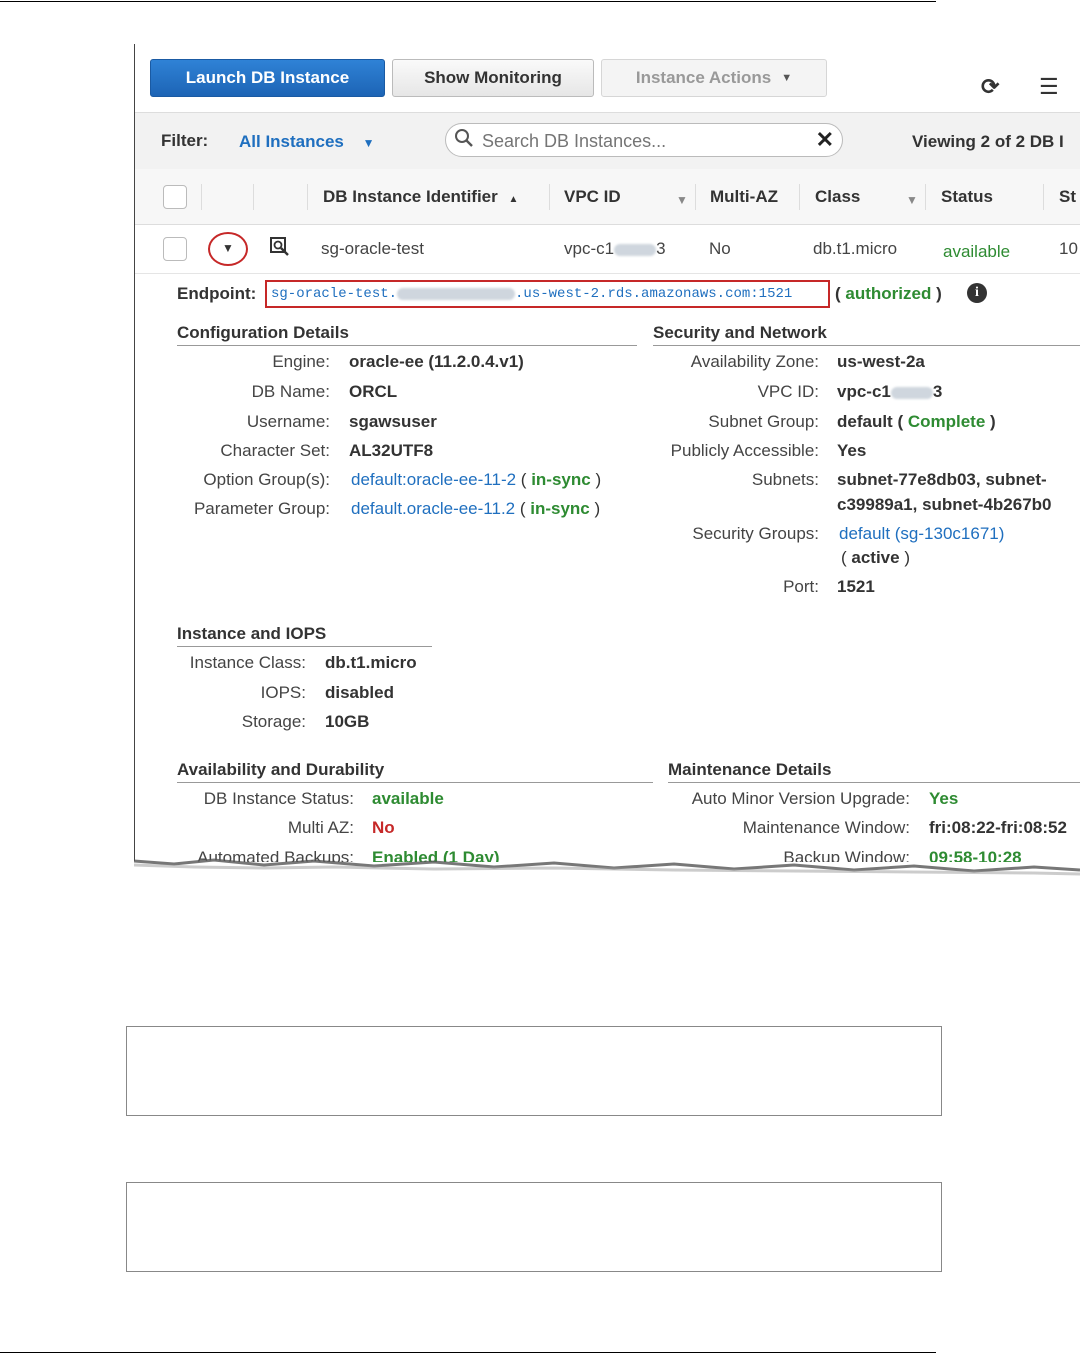 Image resolution: width=1080 pixels, height=1354 pixels. I want to click on security-section-title: Security and Network, so click(866, 334).